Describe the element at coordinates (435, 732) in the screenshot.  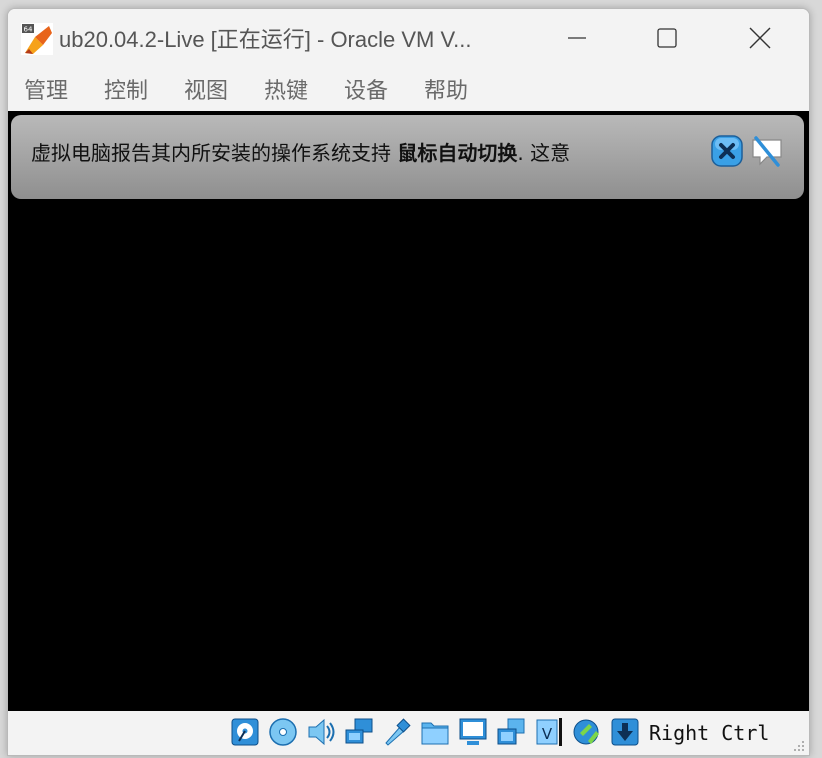
I see `shared-folders-icon` at that location.